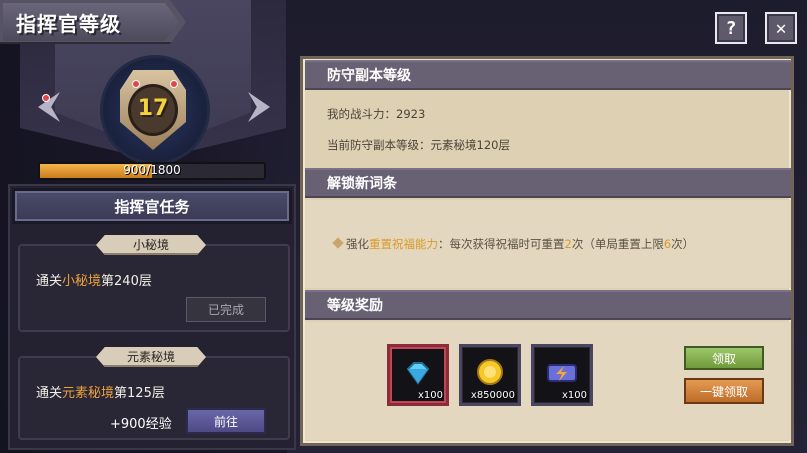 This screenshot has width=807, height=453. What do you see at coordinates (226, 421) in the screenshot?
I see `go-button: 前往` at bounding box center [226, 421].